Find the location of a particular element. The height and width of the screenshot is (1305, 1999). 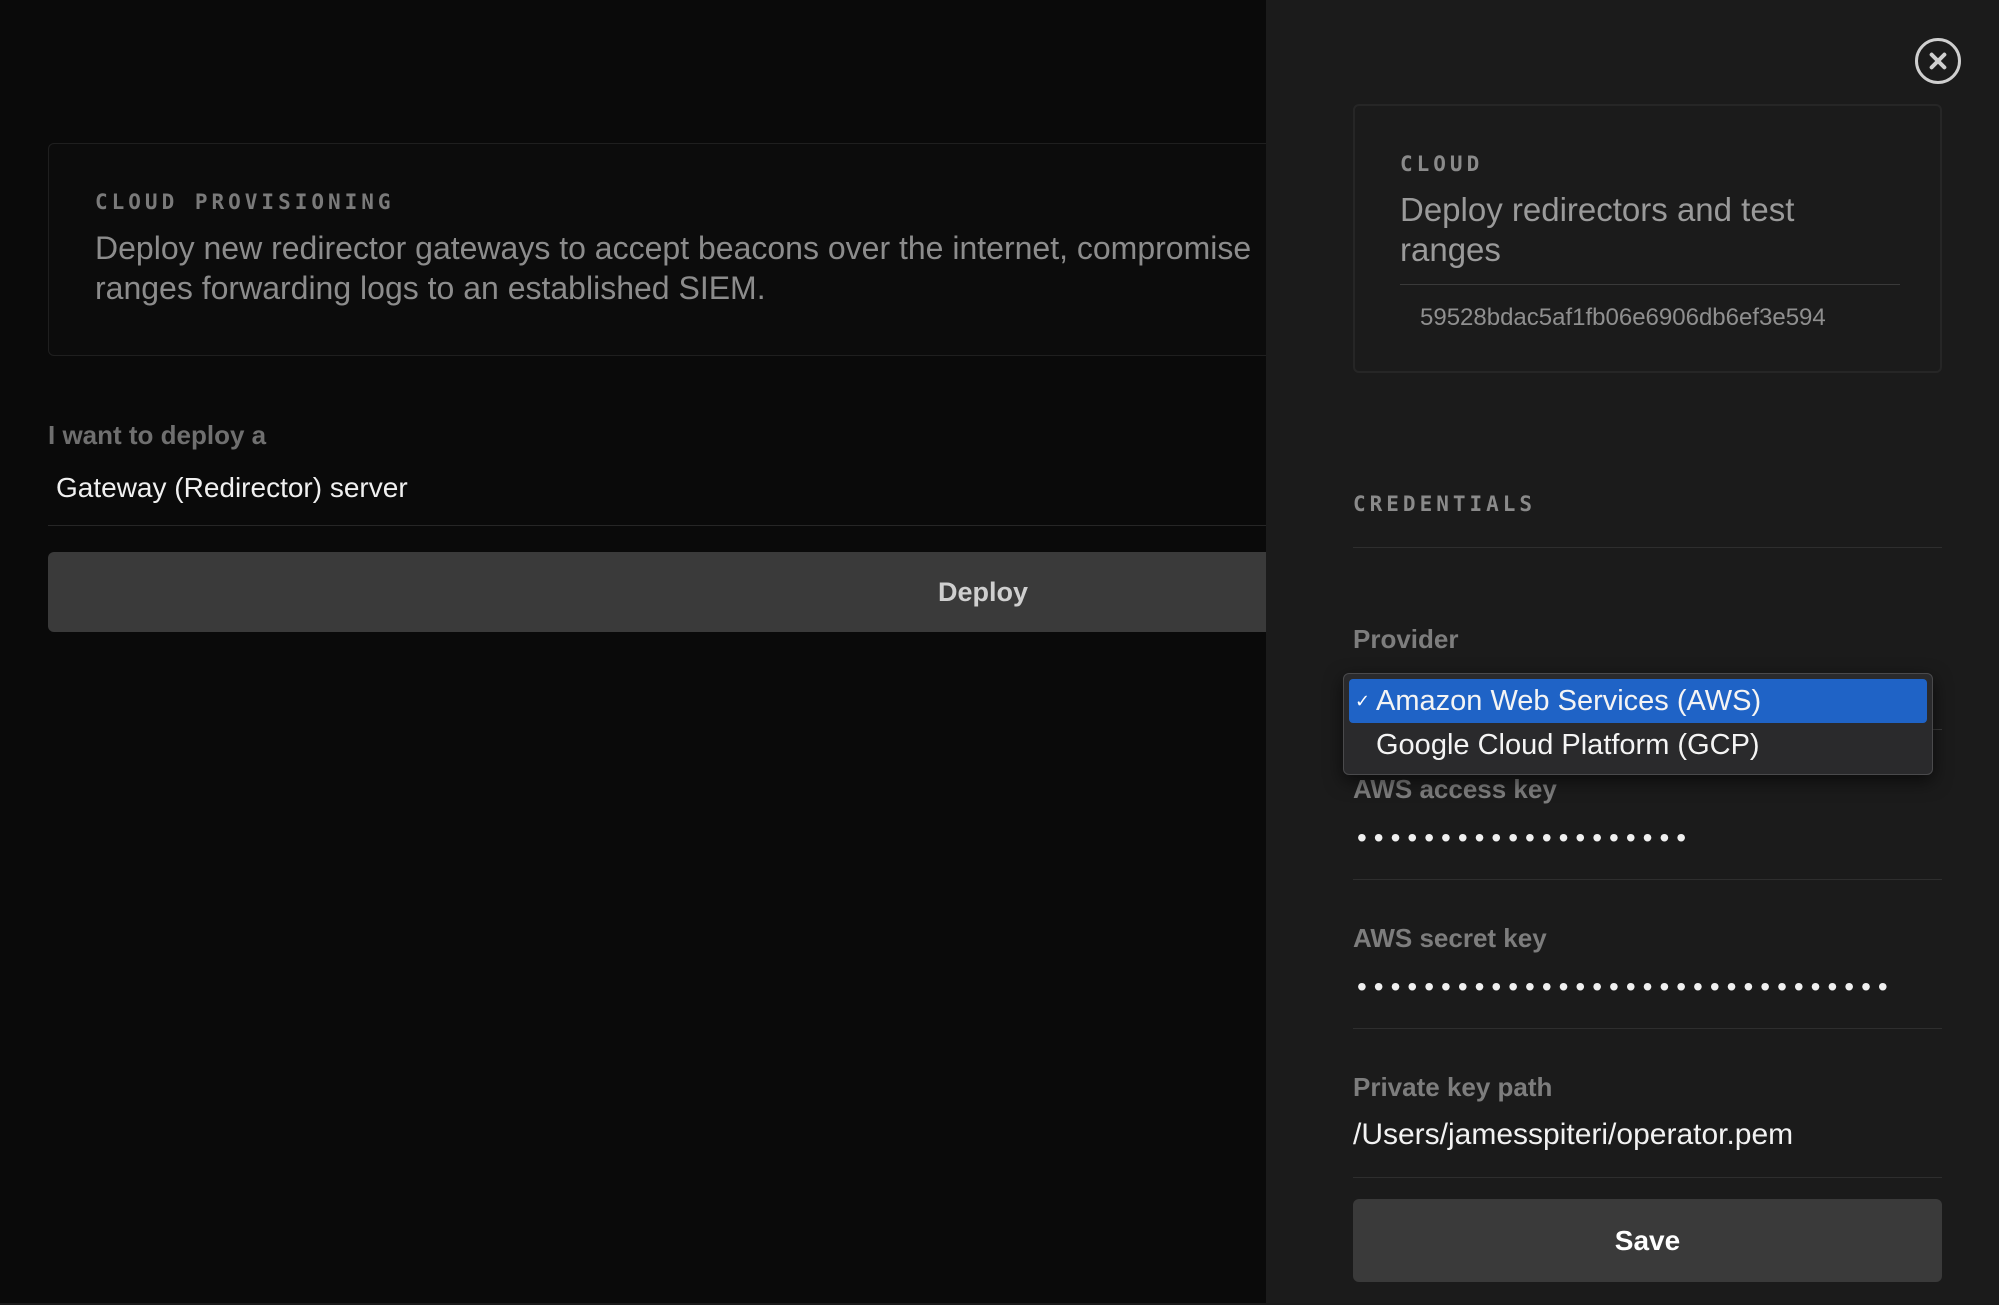

close-icon is located at coordinates (1938, 61).